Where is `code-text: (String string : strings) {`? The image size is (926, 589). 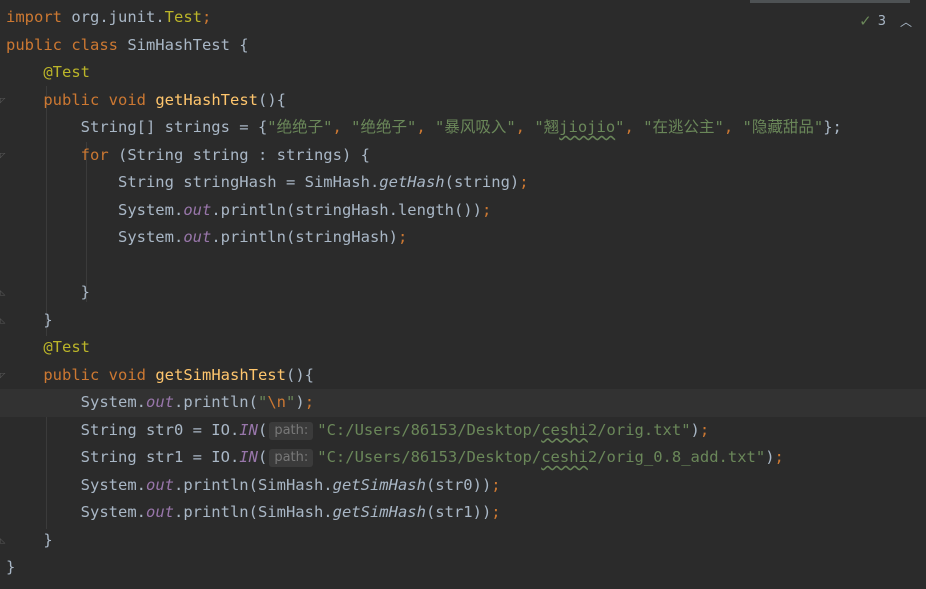 code-text: (String string : strings) { is located at coordinates (239, 154).